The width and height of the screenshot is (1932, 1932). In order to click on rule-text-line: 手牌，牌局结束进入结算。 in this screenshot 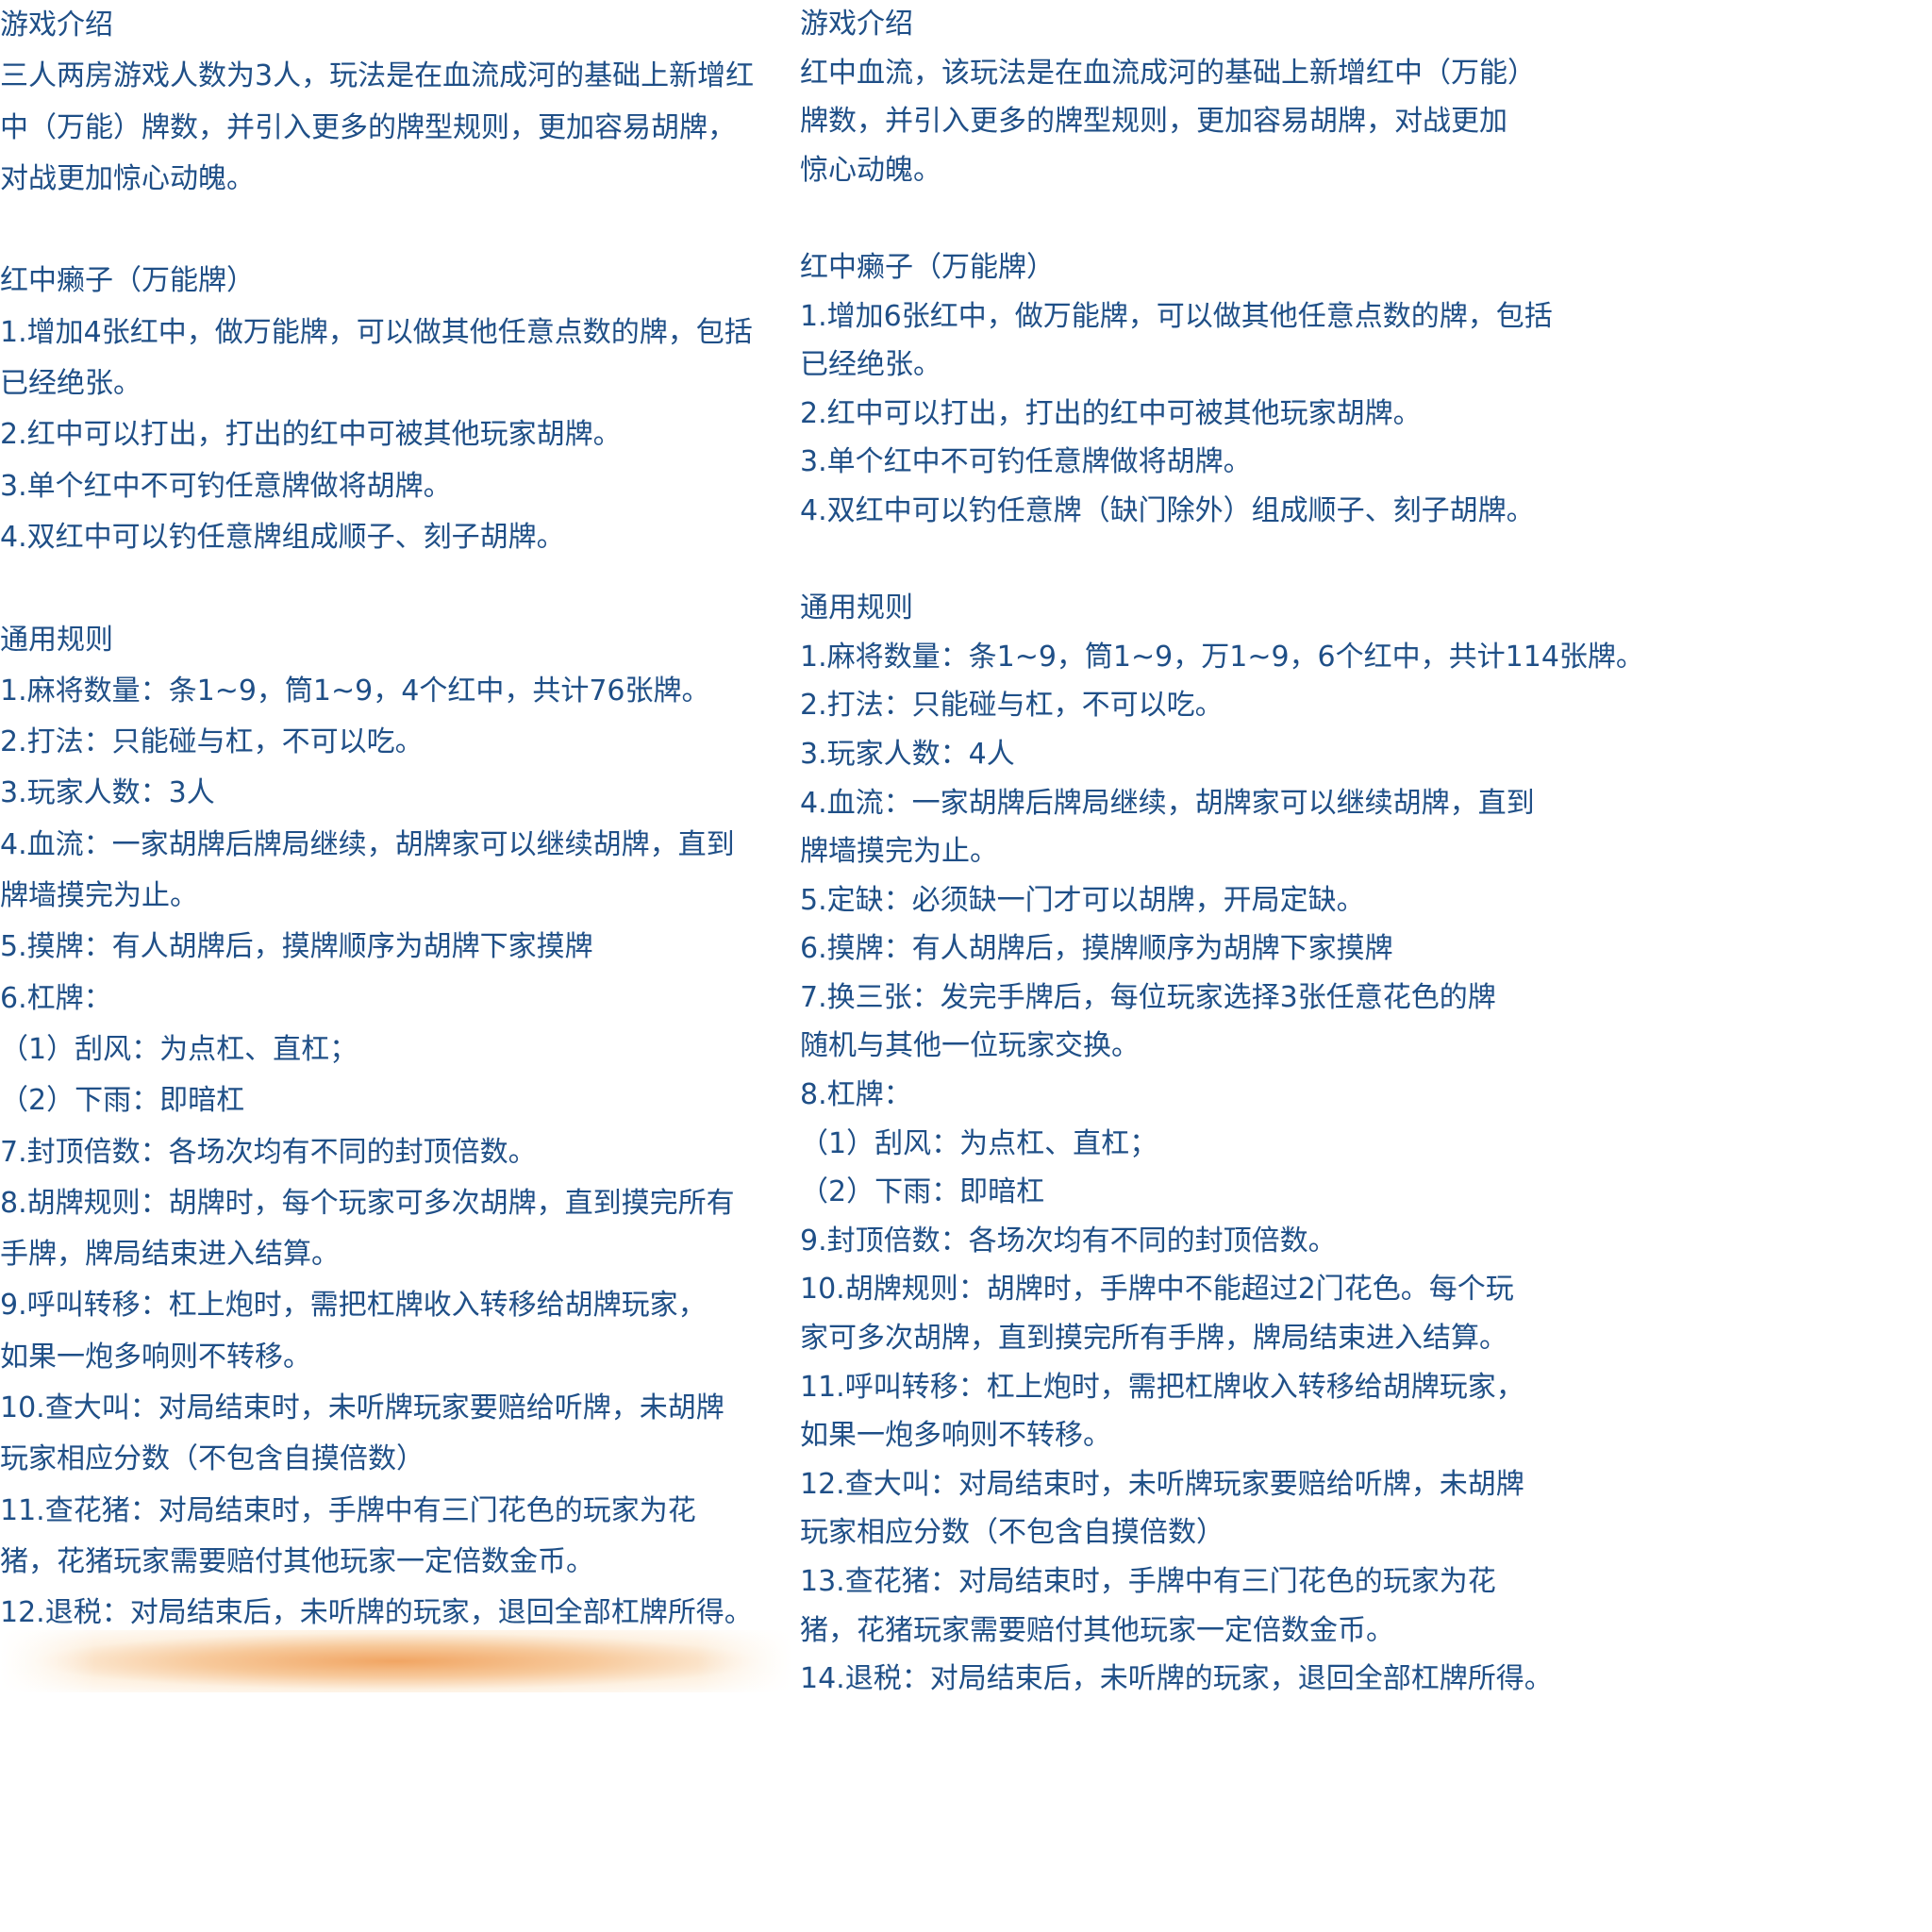, I will do `click(170, 1255)`.